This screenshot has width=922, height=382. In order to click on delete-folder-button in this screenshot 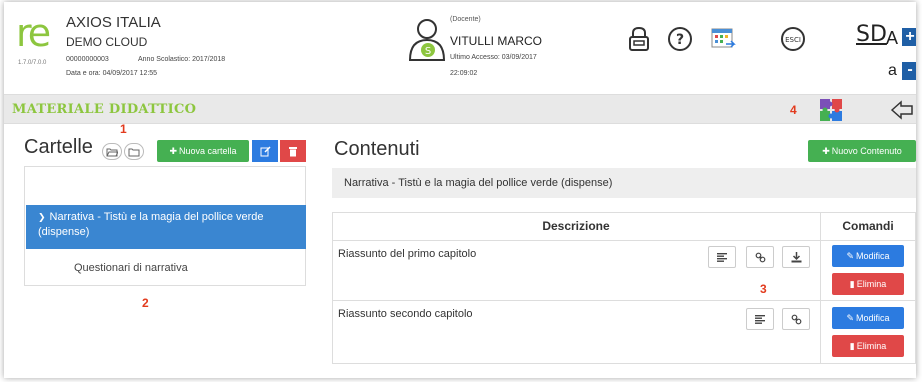, I will do `click(293, 151)`.